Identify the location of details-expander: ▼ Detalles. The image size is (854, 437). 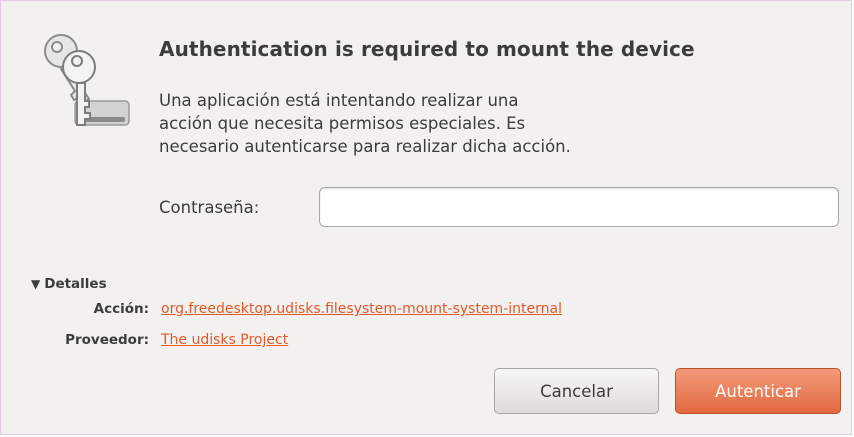
(69, 284).